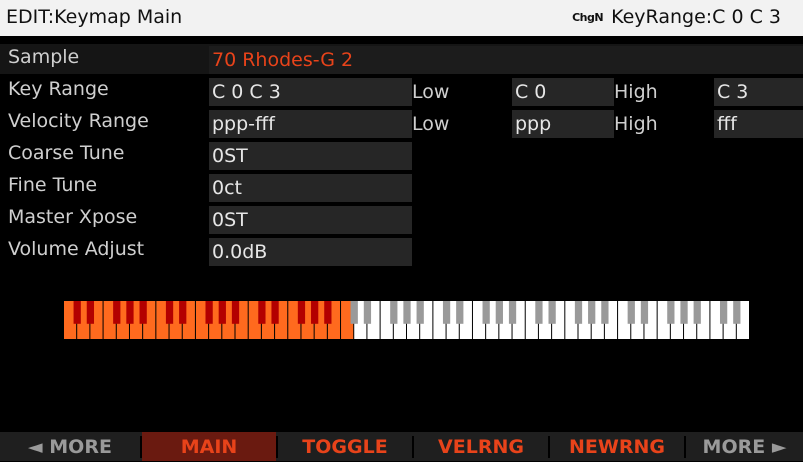  Describe the element at coordinates (345, 446) in the screenshot. I see `toggle-button: TOGGLE` at that location.